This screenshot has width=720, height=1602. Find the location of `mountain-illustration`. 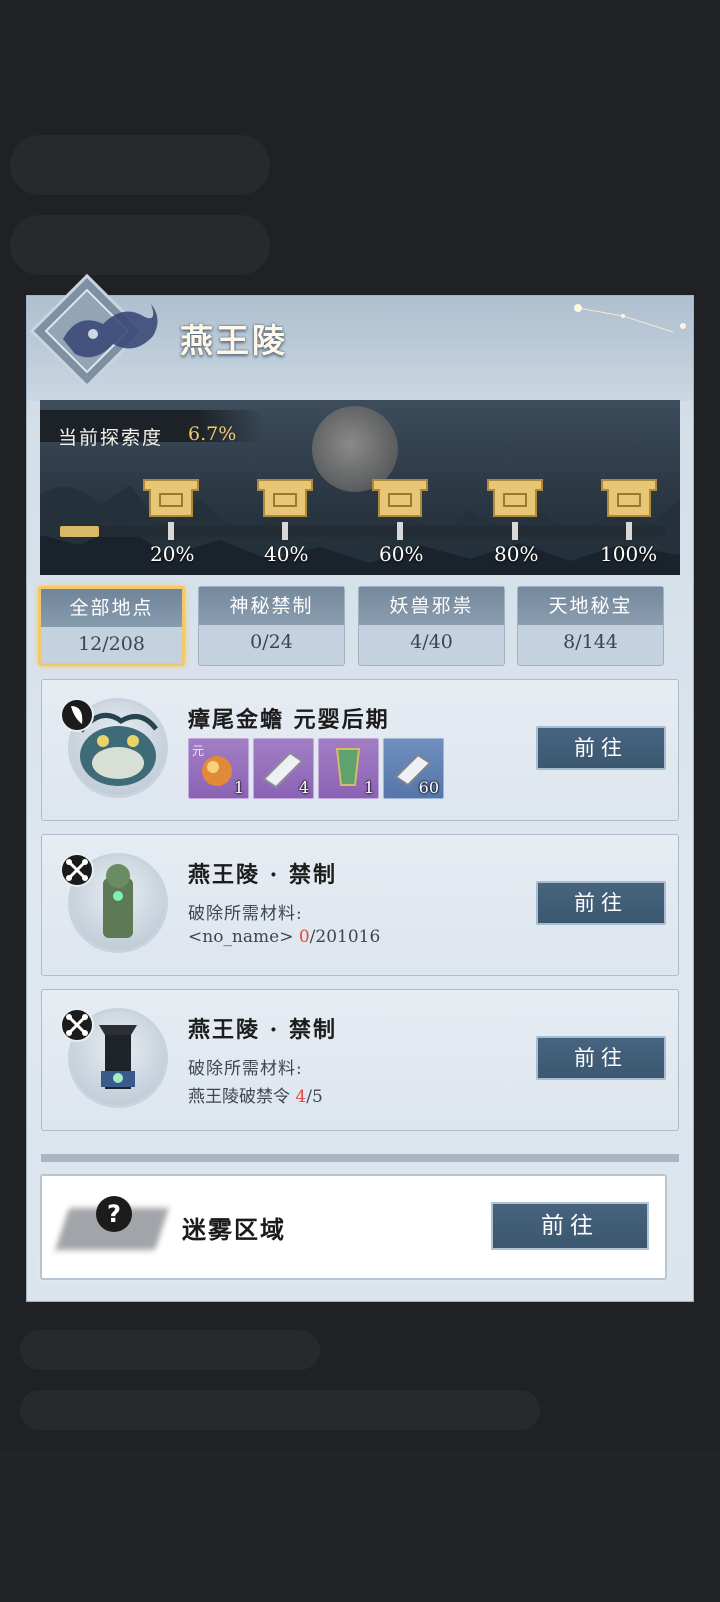

mountain-illustration is located at coordinates (360, 530).